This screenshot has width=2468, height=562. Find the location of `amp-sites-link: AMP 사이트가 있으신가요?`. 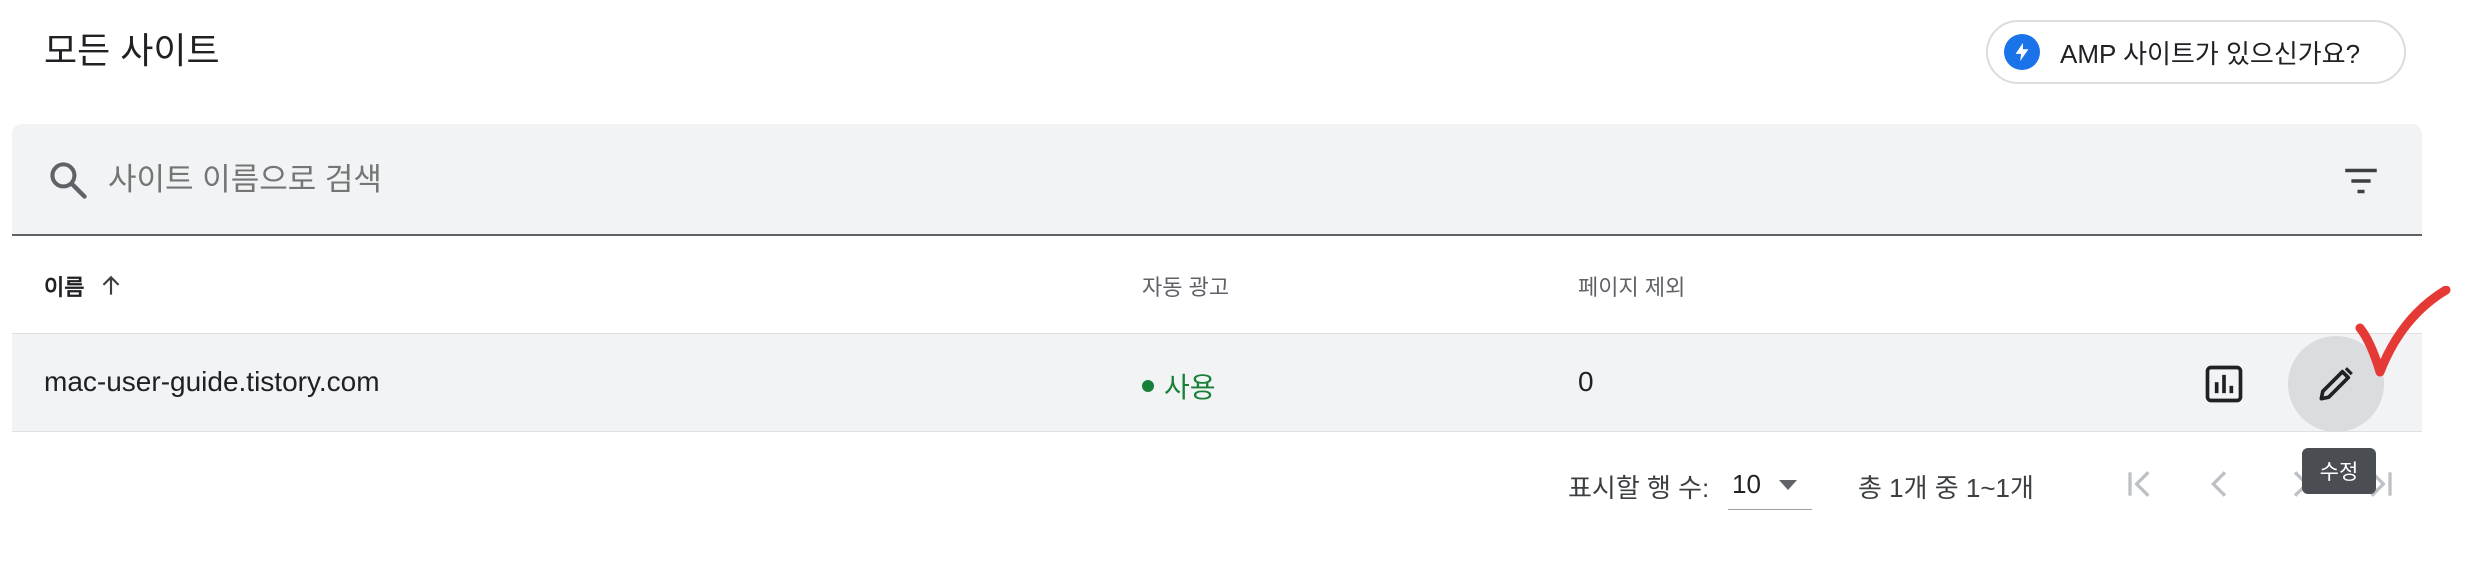

amp-sites-link: AMP 사이트가 있으신가요? is located at coordinates (2196, 52).